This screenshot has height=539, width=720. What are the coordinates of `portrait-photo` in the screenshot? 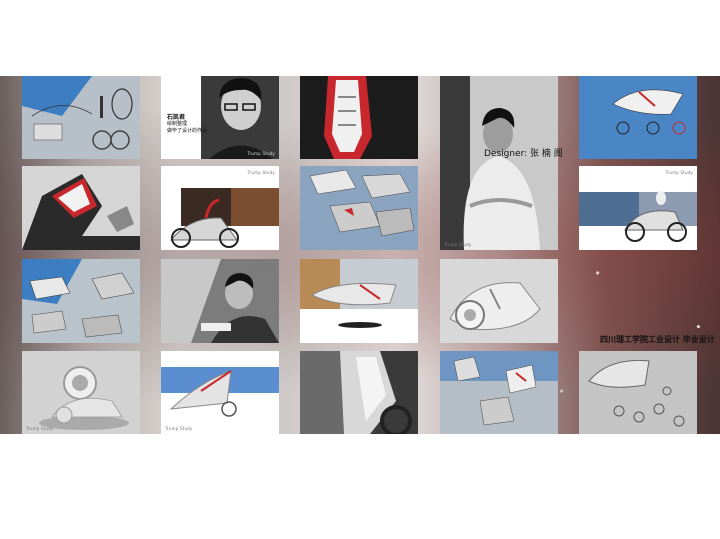 It's located at (499, 163).